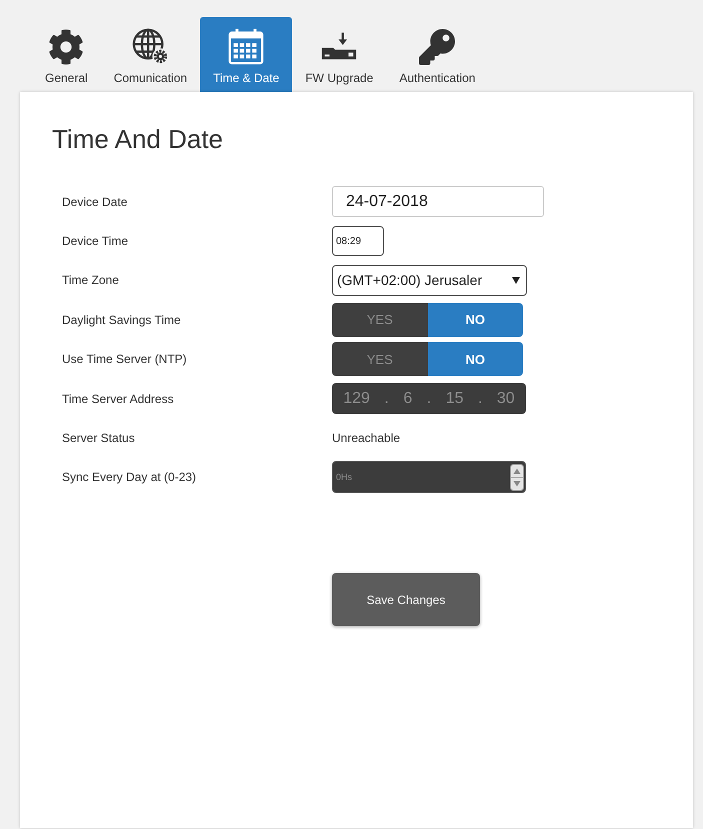 This screenshot has width=703, height=829. Describe the element at coordinates (429, 280) in the screenshot. I see `time-zone-select: (GMT+02:00) Jerusaler` at that location.